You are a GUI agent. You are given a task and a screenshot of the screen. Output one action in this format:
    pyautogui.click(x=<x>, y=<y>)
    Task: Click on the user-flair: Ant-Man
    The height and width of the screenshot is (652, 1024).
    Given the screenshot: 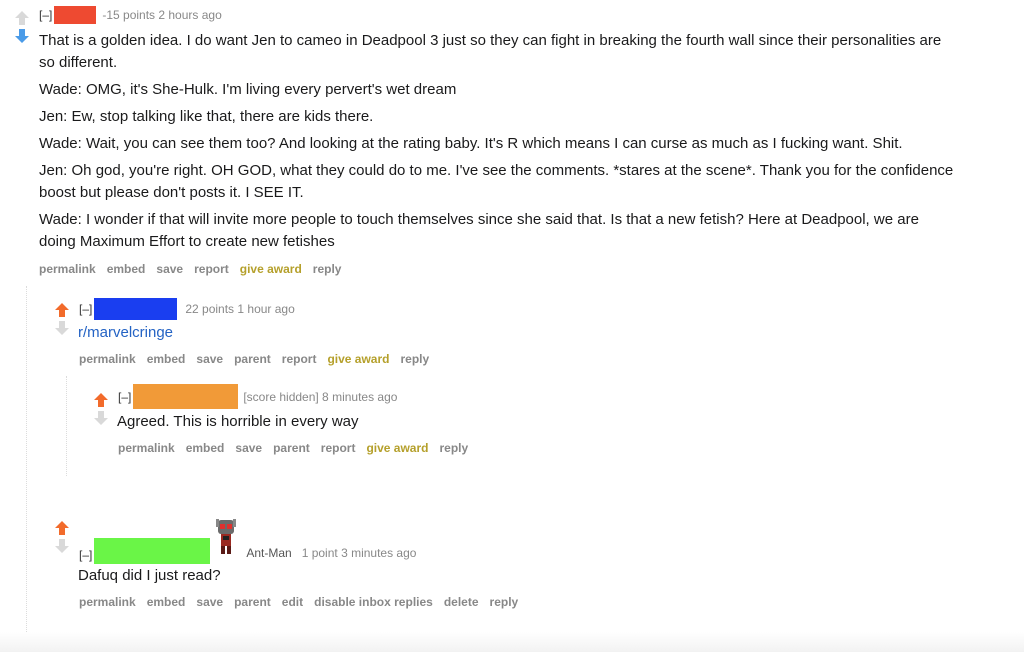 What is the action you would take?
    pyautogui.click(x=269, y=553)
    